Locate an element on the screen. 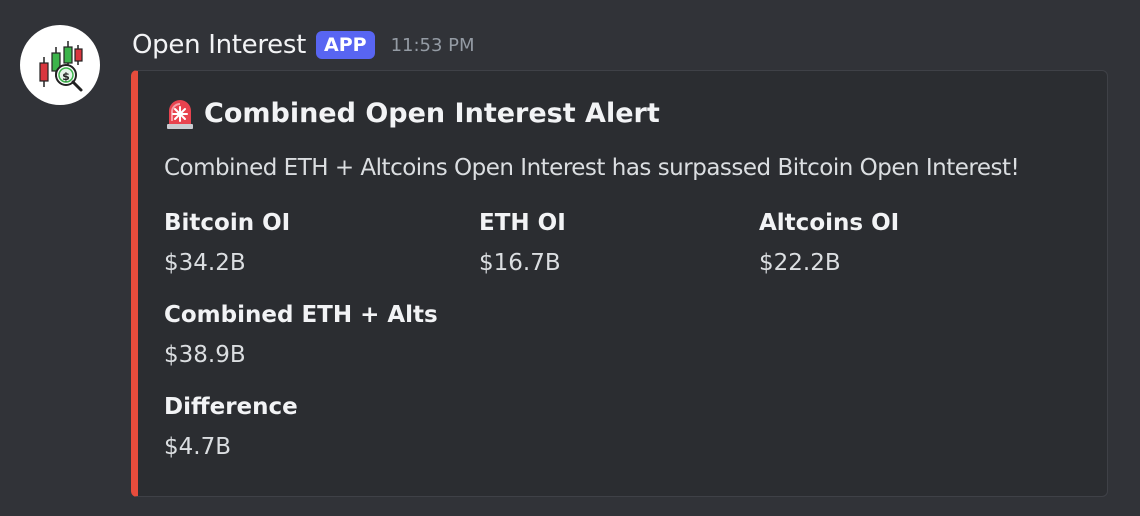 This screenshot has height=516, width=1140. app-badge: APP is located at coordinates (345, 45).